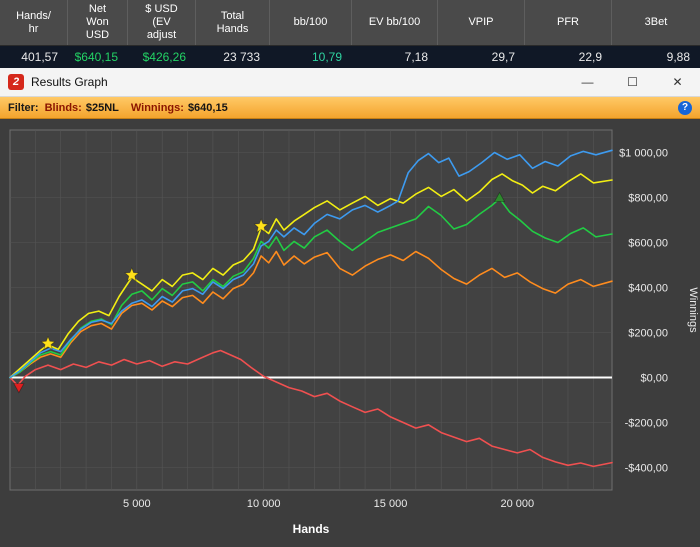  I want to click on stat-value-pfr: 22,9, so click(590, 57).